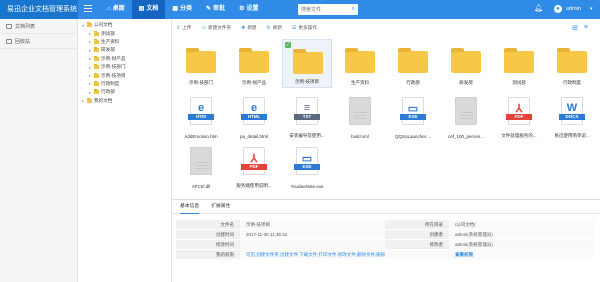 This screenshot has height=282, width=600. I want to click on file-item: 示例-技部门, so click(201, 63).